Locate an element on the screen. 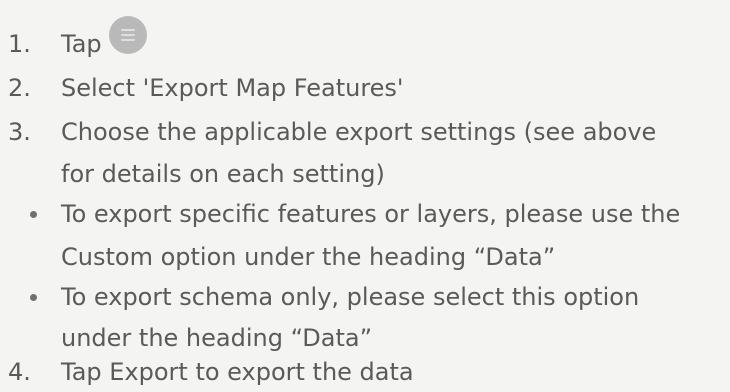 The image size is (730, 392). step-number: 3. is located at coordinates (19, 132).